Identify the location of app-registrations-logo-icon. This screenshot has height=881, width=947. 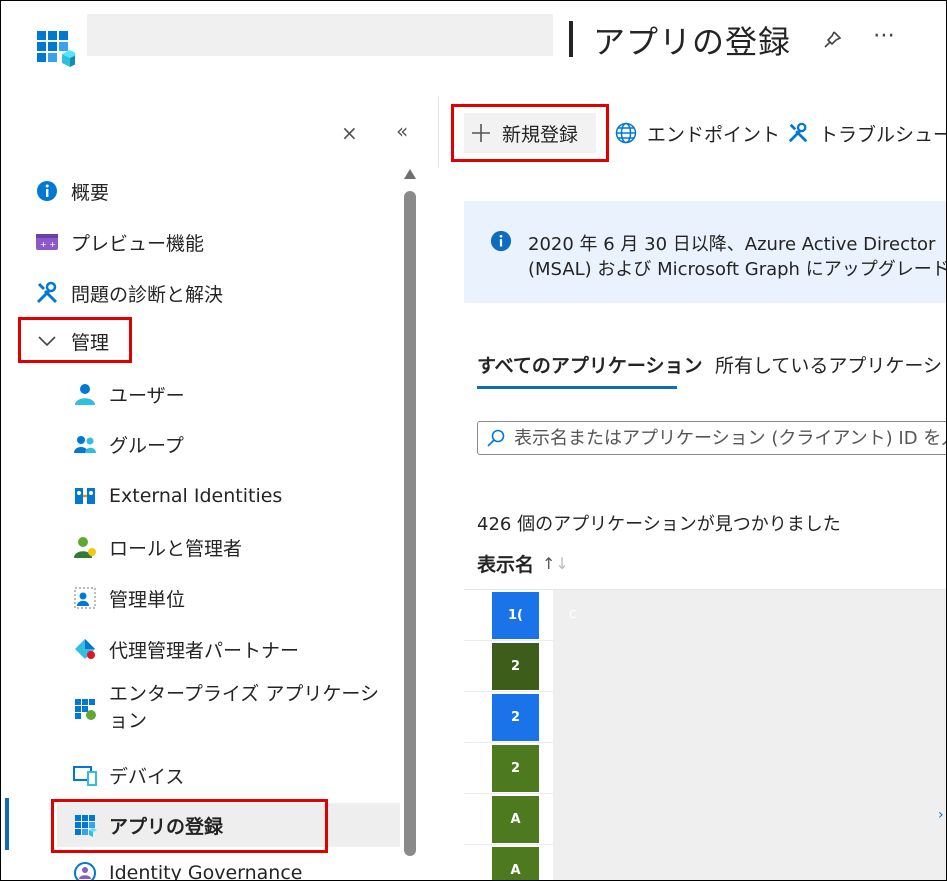
(56, 49).